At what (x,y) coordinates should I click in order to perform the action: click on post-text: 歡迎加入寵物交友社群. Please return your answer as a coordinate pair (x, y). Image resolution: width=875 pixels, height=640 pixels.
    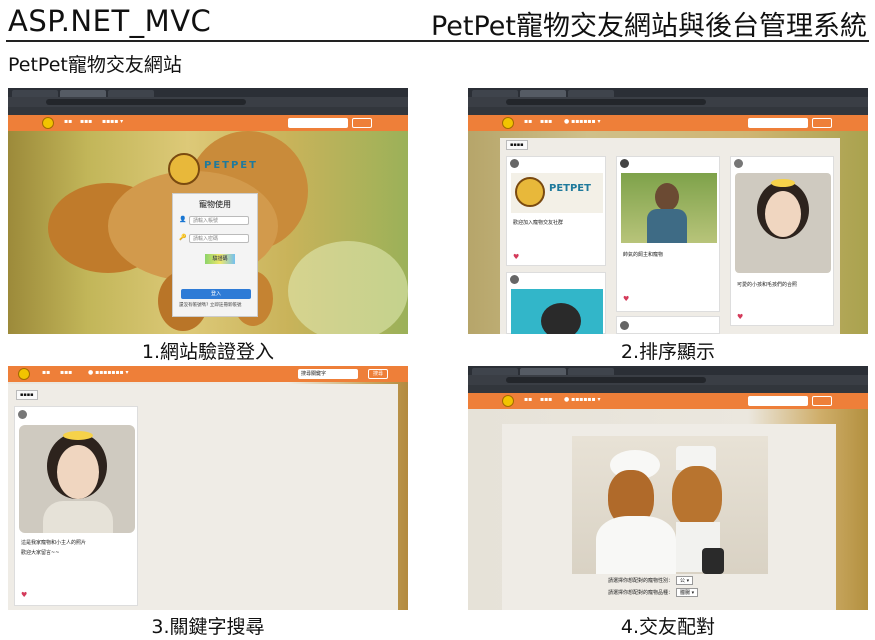
    Looking at the image, I should click on (538, 223).